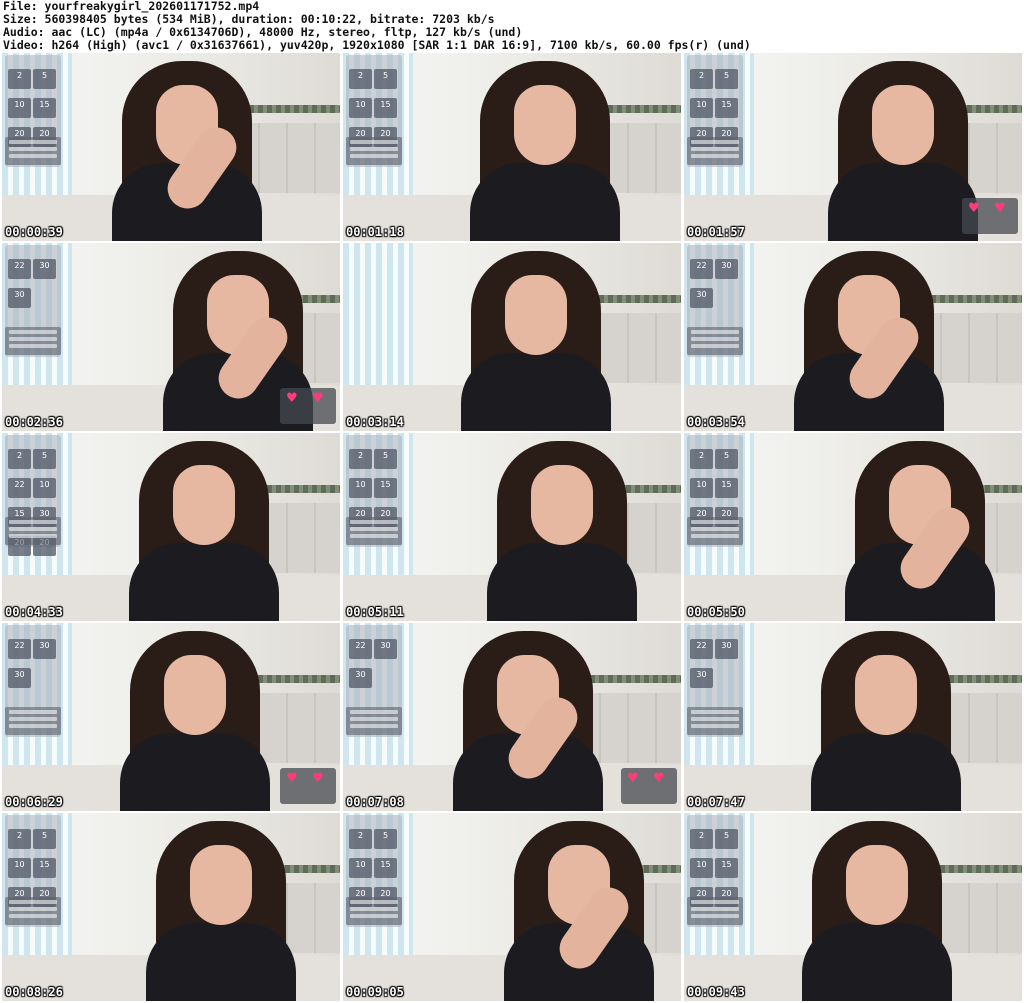 The image size is (1024, 1003). I want to click on timestamp: 00:01:18, so click(375, 232).